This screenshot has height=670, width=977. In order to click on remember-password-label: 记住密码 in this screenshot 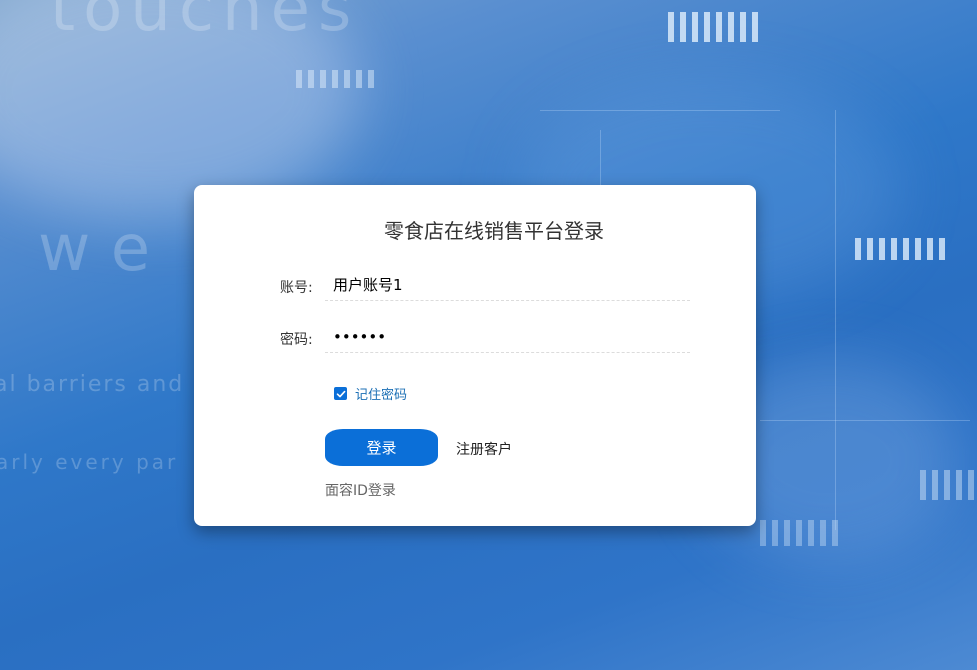, I will do `click(381, 395)`.